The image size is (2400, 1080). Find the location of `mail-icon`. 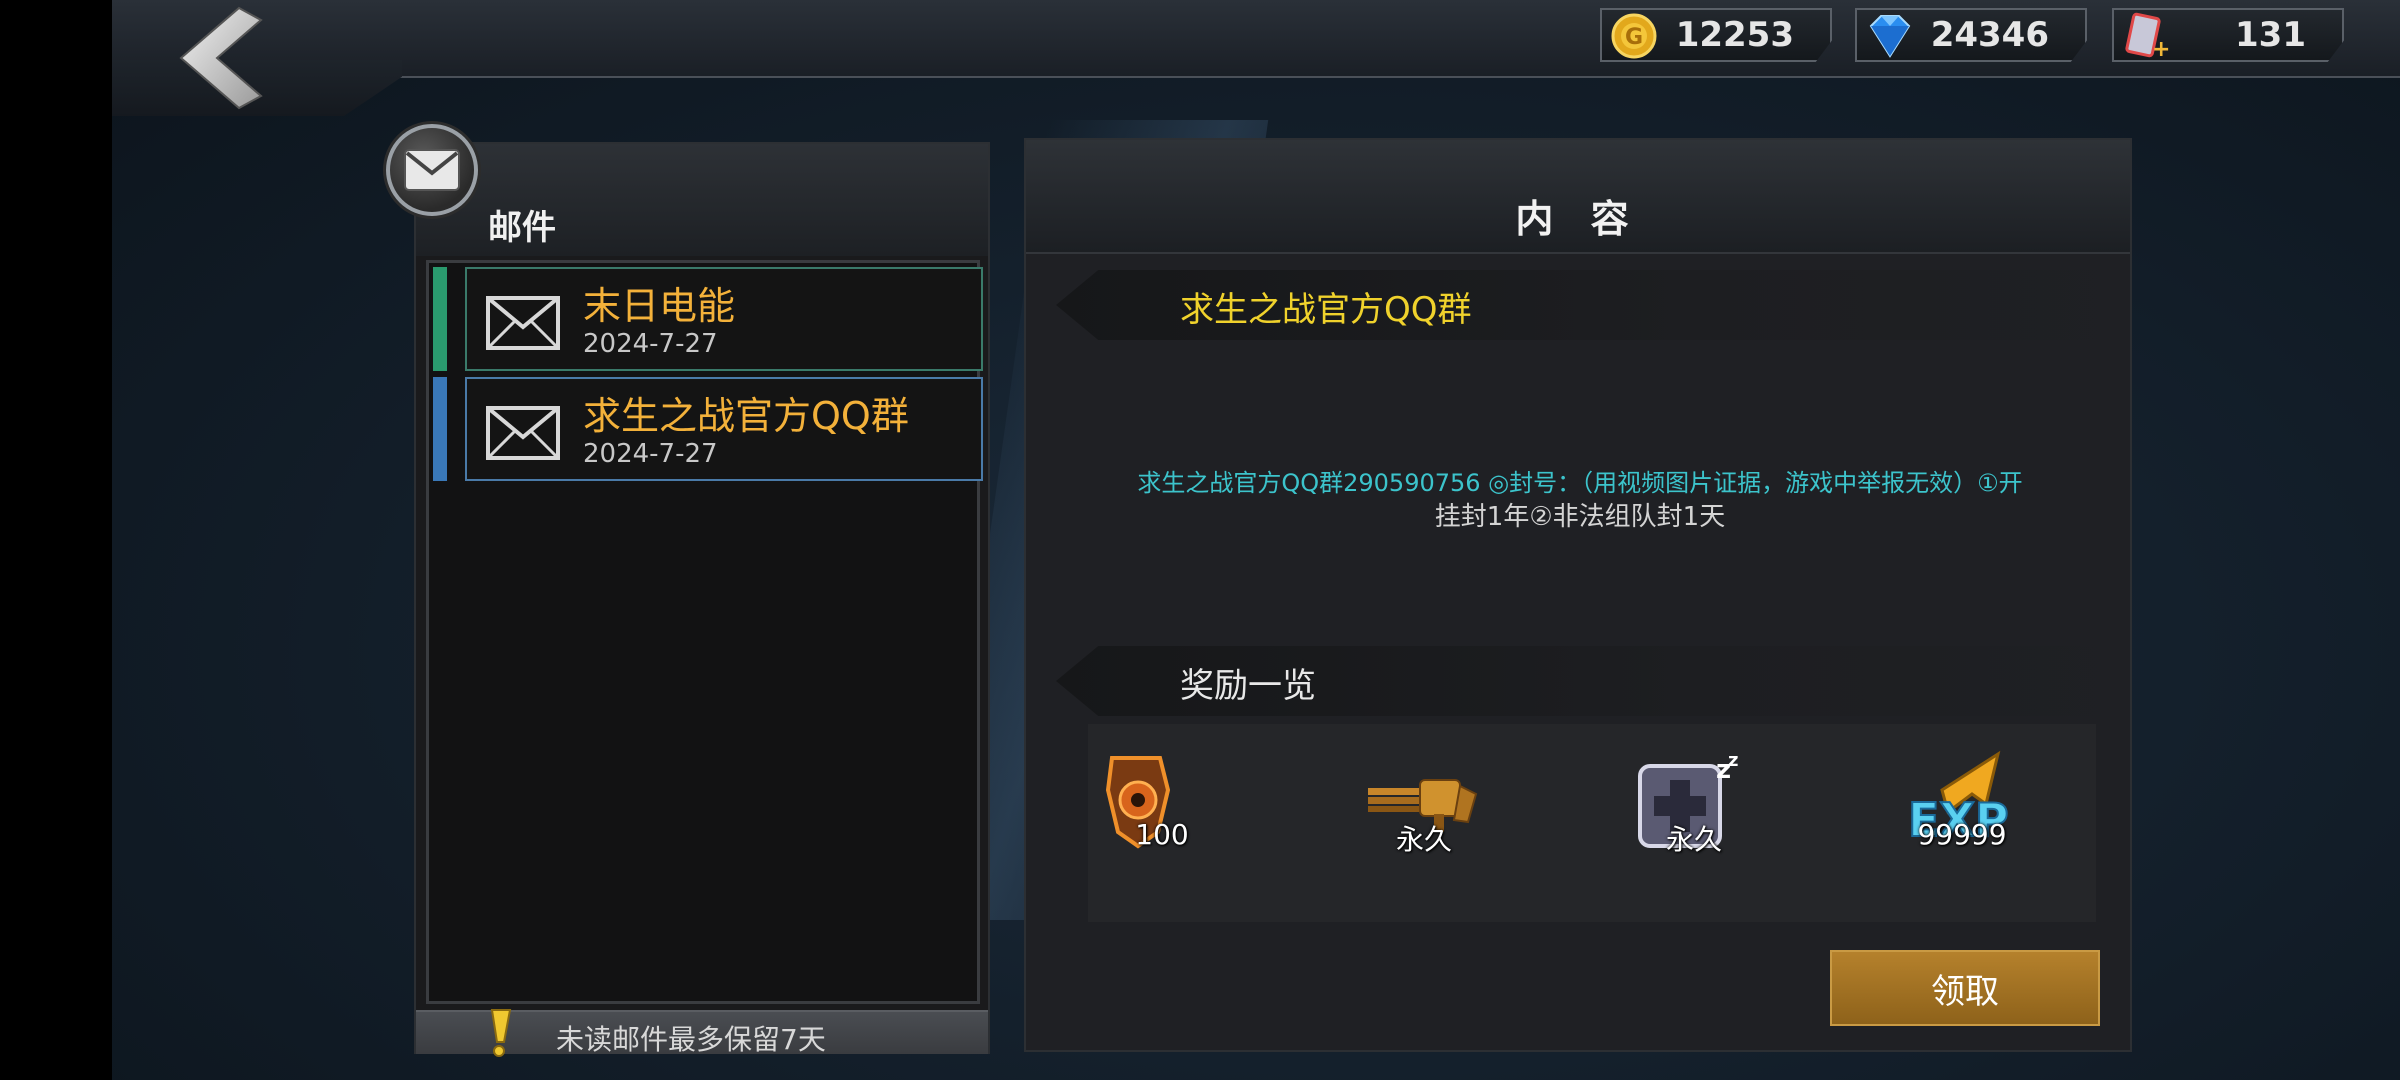

mail-icon is located at coordinates (432, 170).